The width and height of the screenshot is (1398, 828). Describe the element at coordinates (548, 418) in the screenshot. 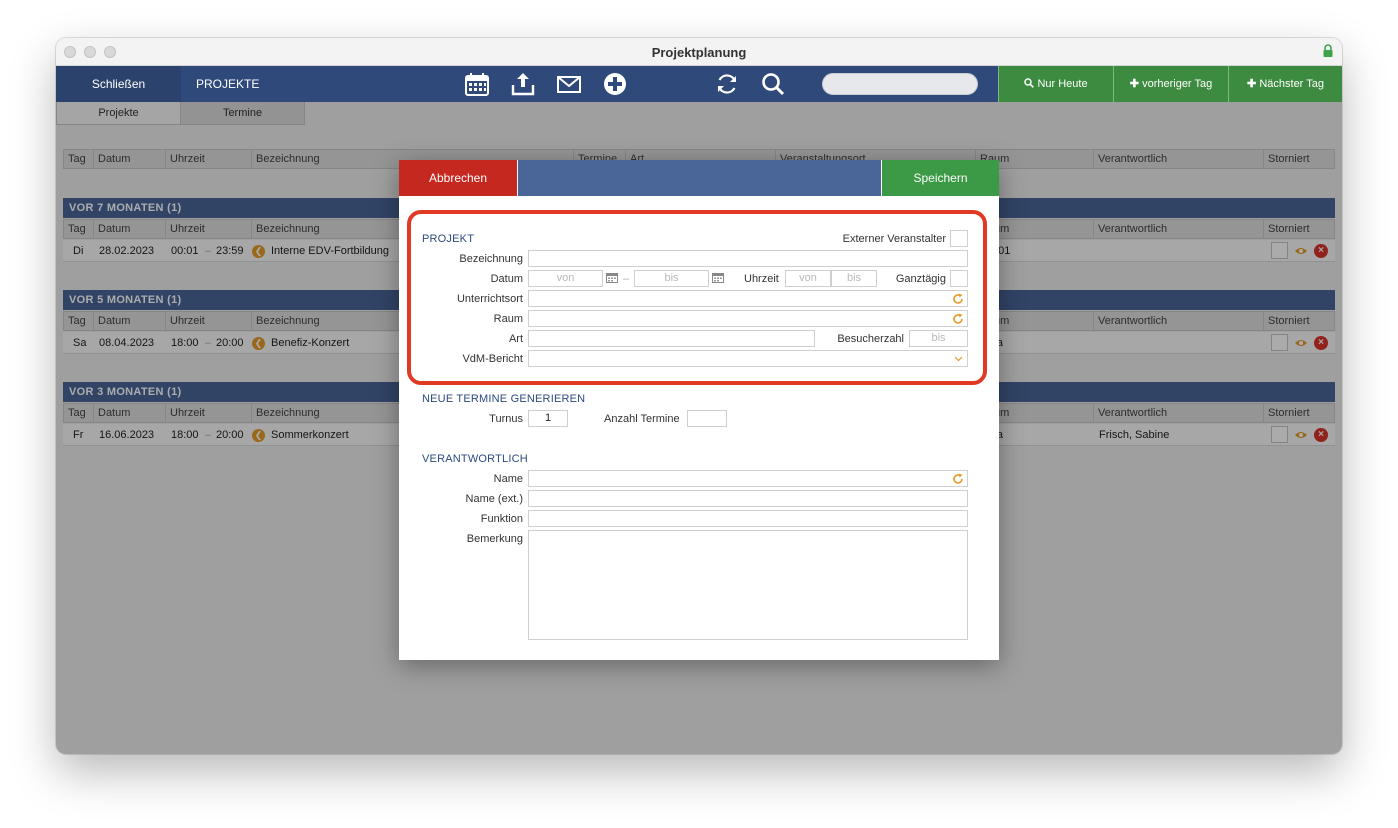

I see `turnus-input: 1` at that location.